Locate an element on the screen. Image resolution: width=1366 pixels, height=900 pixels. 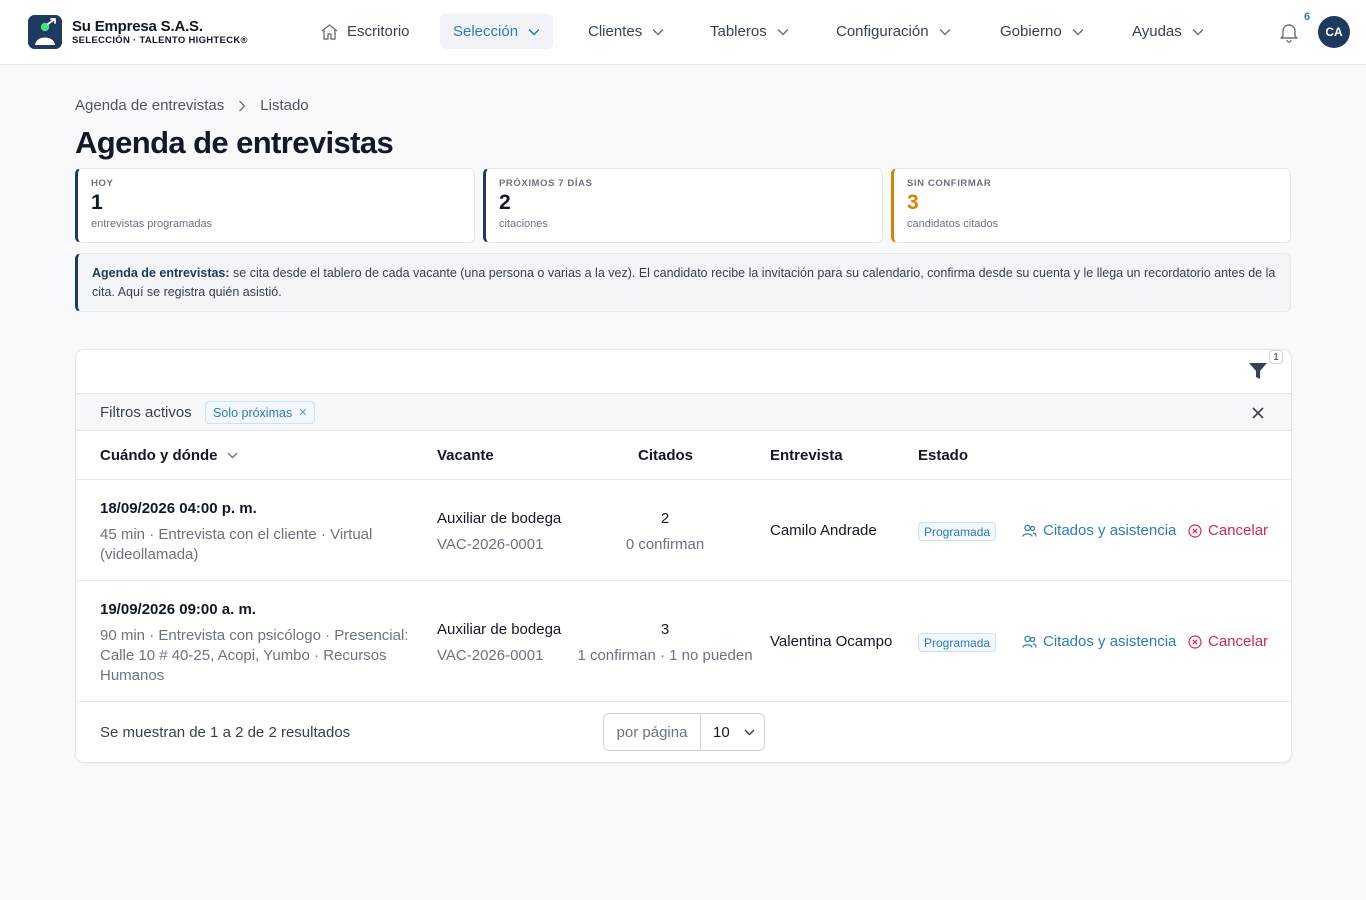
cited-count: 3 is located at coordinates (665, 629).